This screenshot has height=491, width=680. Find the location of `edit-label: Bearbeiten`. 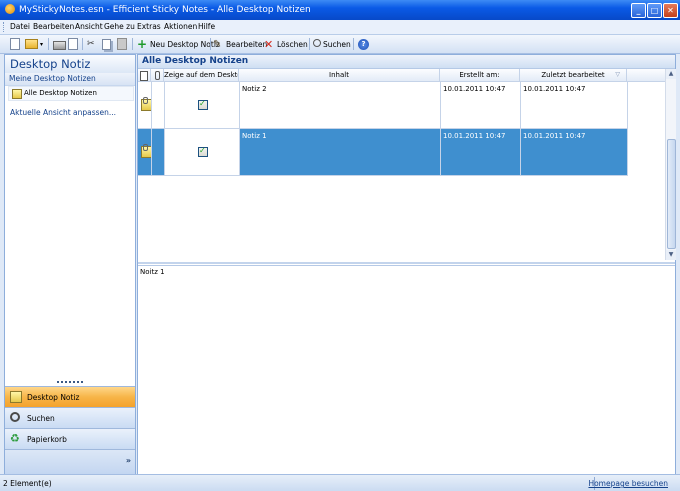

edit-label: Bearbeiten is located at coordinates (247, 44).